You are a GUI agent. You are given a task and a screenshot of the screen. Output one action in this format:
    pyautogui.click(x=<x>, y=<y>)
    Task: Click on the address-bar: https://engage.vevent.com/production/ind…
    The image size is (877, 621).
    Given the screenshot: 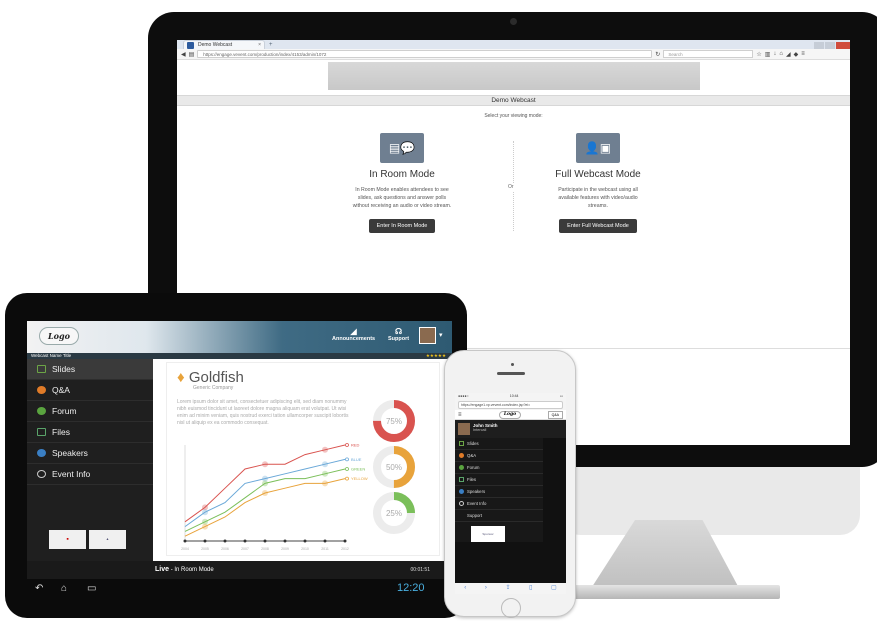 What is the action you would take?
    pyautogui.click(x=425, y=54)
    